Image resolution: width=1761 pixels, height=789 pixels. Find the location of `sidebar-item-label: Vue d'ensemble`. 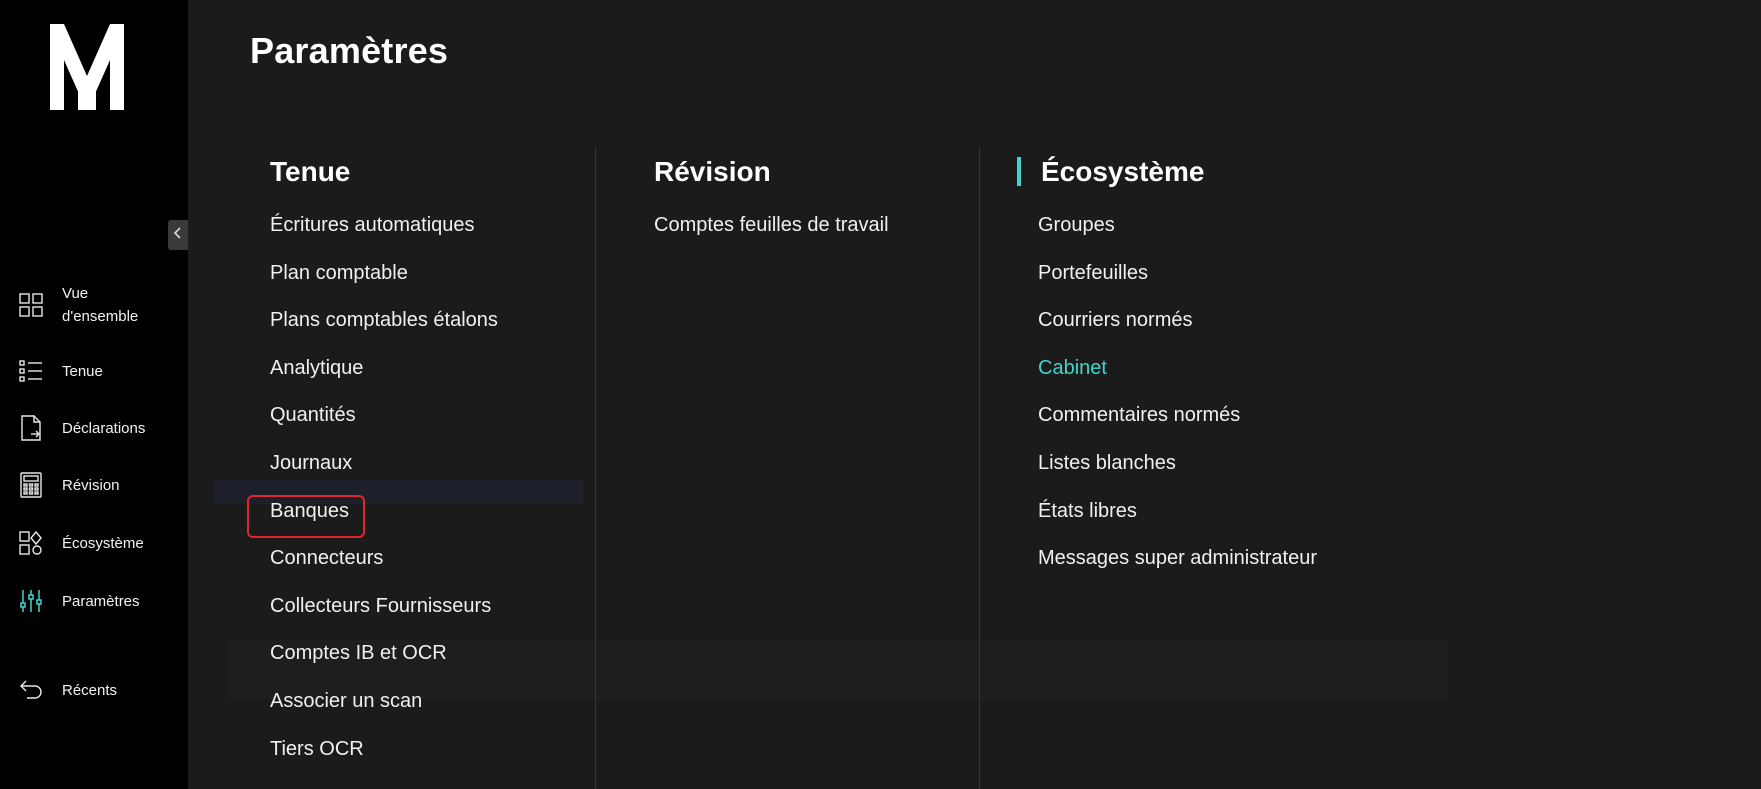

sidebar-item-label: Vue d'ensemble is located at coordinates (100, 305).